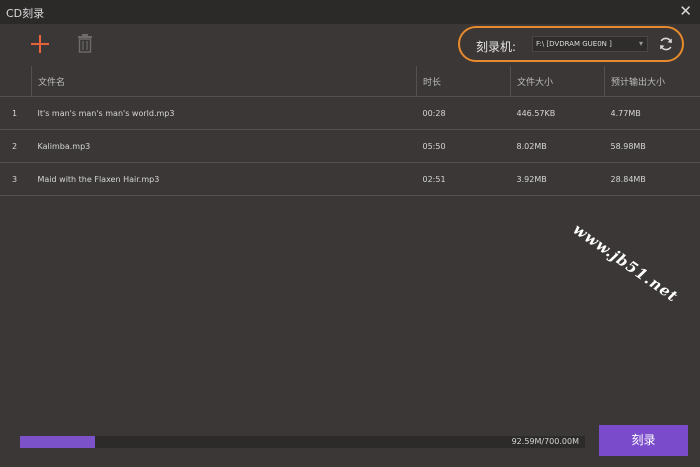  Describe the element at coordinates (40, 44) in the screenshot. I see `add-file-button` at that location.